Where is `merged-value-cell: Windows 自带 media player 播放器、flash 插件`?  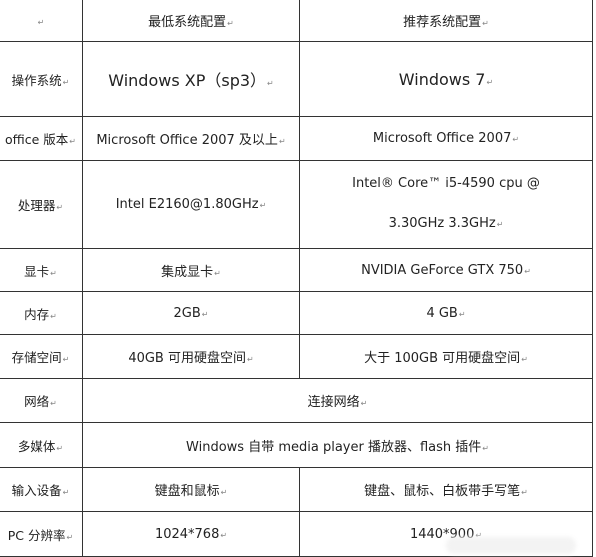 merged-value-cell: Windows 自带 media player 播放器、flash 插件 is located at coordinates (337, 445).